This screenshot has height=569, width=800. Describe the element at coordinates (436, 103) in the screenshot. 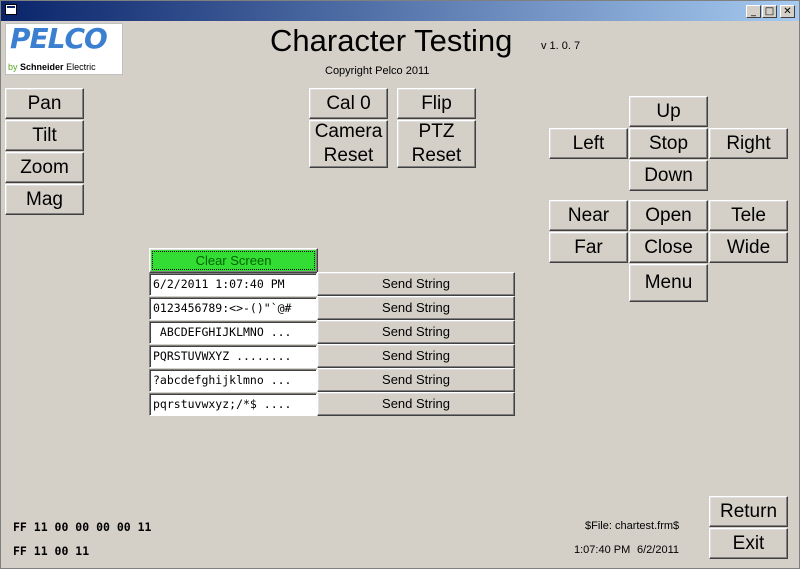

I see `flip-button: Flip` at that location.